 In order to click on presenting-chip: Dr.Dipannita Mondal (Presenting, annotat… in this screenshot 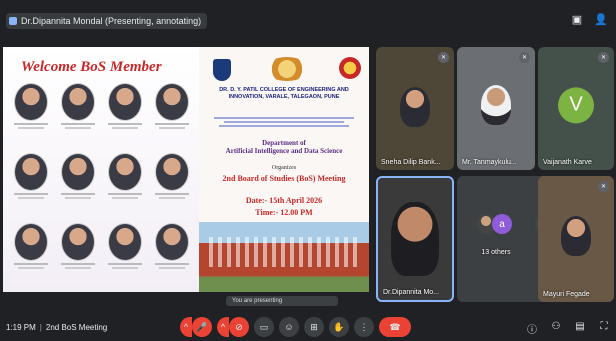, I will do `click(107, 21)`.